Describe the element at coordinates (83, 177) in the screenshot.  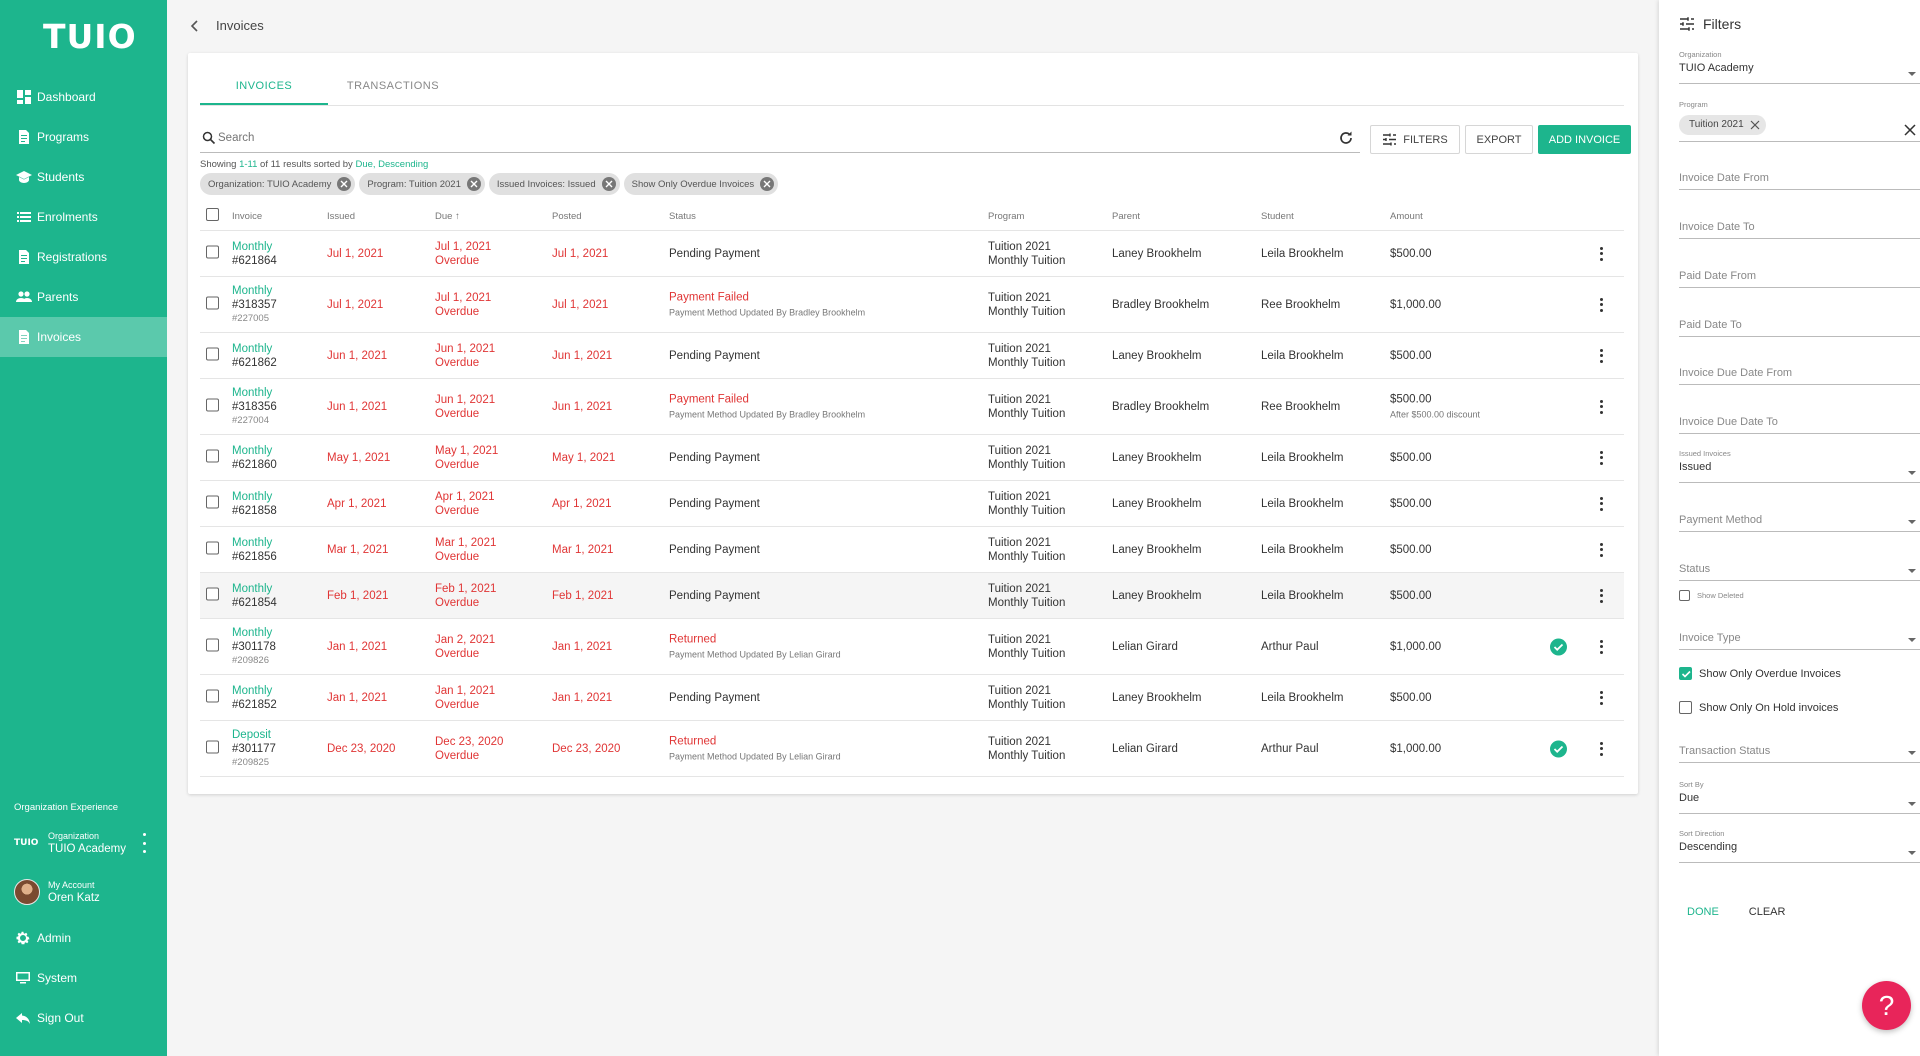
I see `sidebar-item-students: Students` at that location.